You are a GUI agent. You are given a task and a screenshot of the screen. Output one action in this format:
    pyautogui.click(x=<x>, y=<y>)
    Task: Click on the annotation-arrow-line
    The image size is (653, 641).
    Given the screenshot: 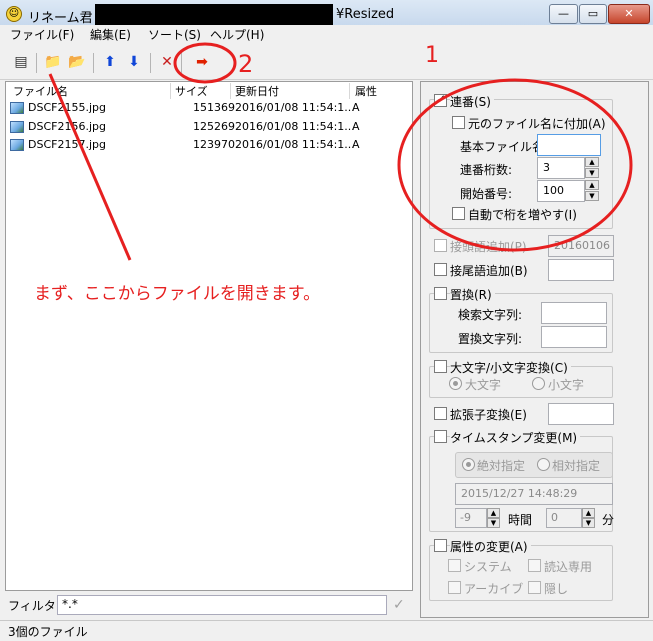 What is the action you would take?
    pyautogui.click(x=90, y=167)
    